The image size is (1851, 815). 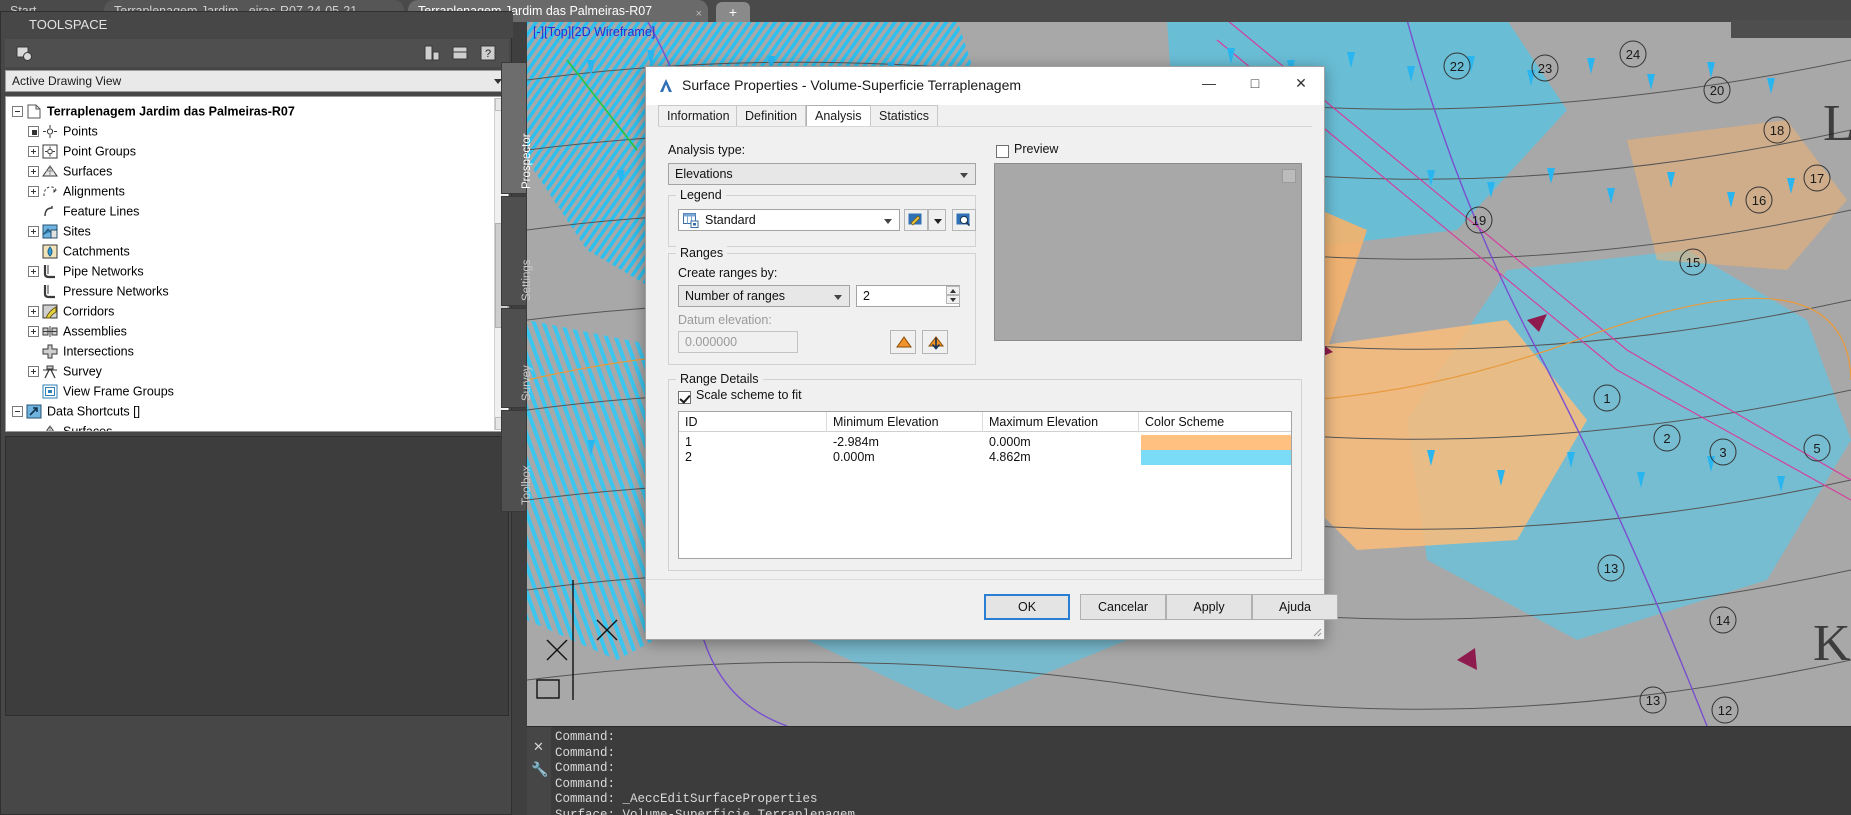 What do you see at coordinates (260, 231) in the screenshot?
I see `tree-item-sites: Sites` at bounding box center [260, 231].